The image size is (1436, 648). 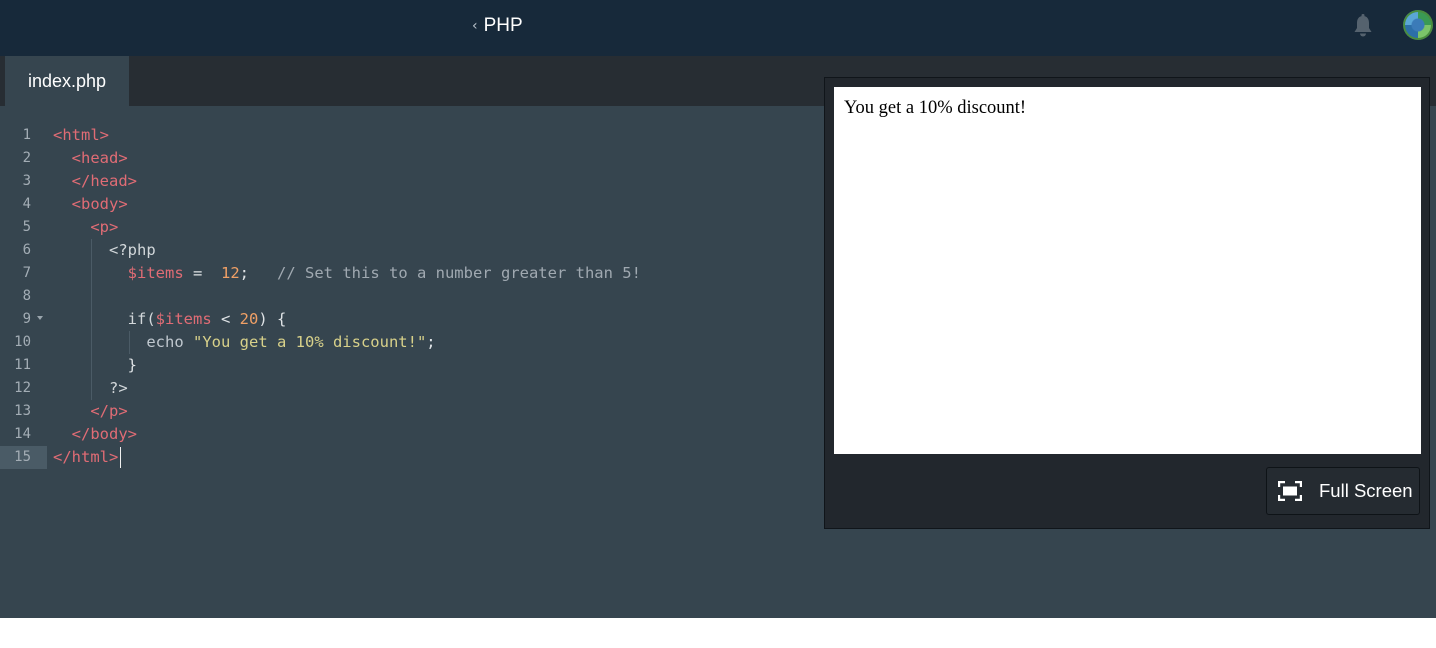 I want to click on code-token: }, so click(x=132, y=365).